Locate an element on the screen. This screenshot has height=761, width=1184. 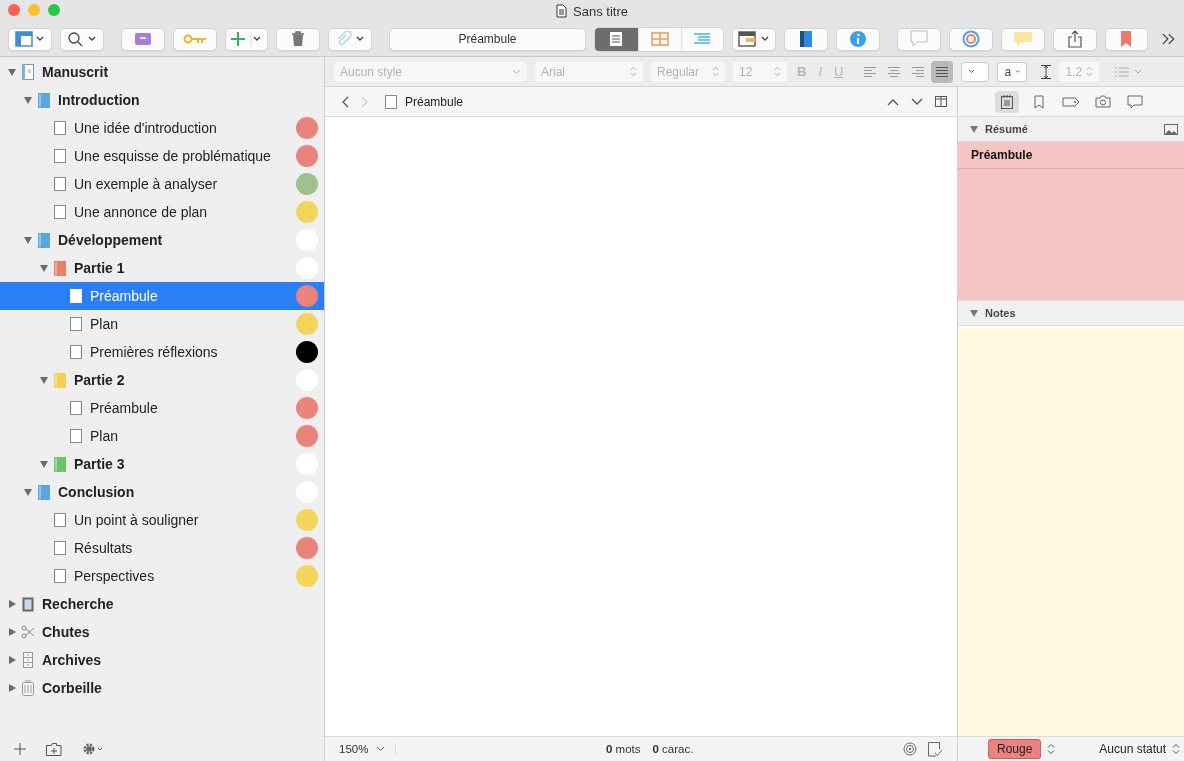
binder-item: Un point à souligner is located at coordinates (162, 520).